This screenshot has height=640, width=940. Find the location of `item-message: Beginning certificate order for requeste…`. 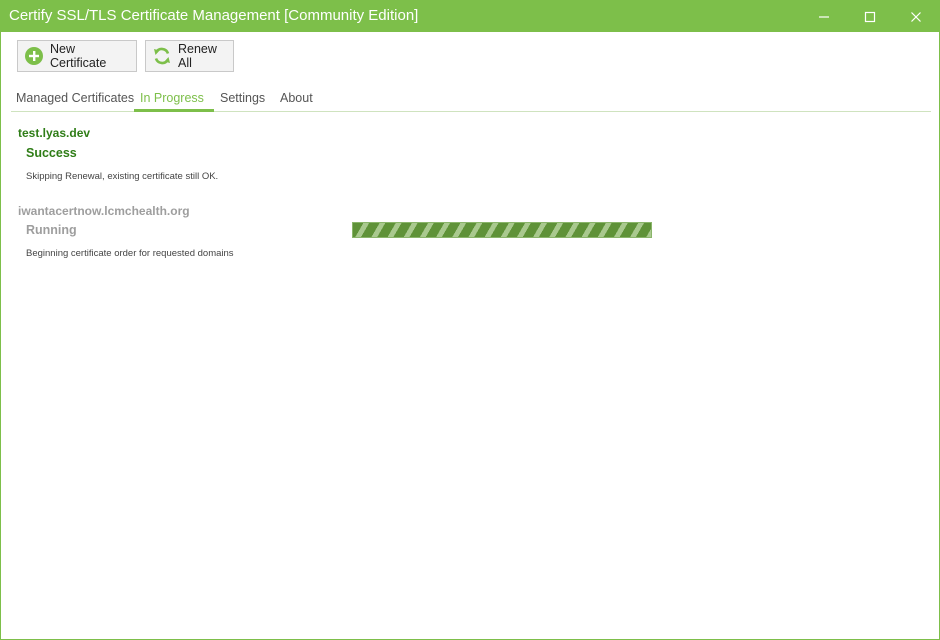

item-message: Beginning certificate order for requeste… is located at coordinates (130, 253).